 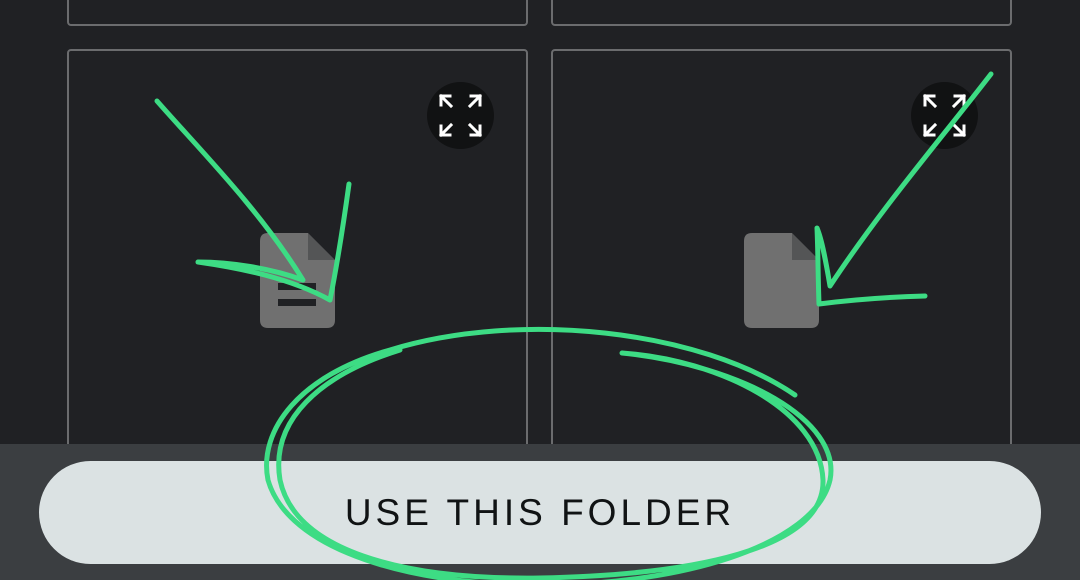 I want to click on use-this-folder-label: USE THIS FOLDER, so click(x=540, y=512).